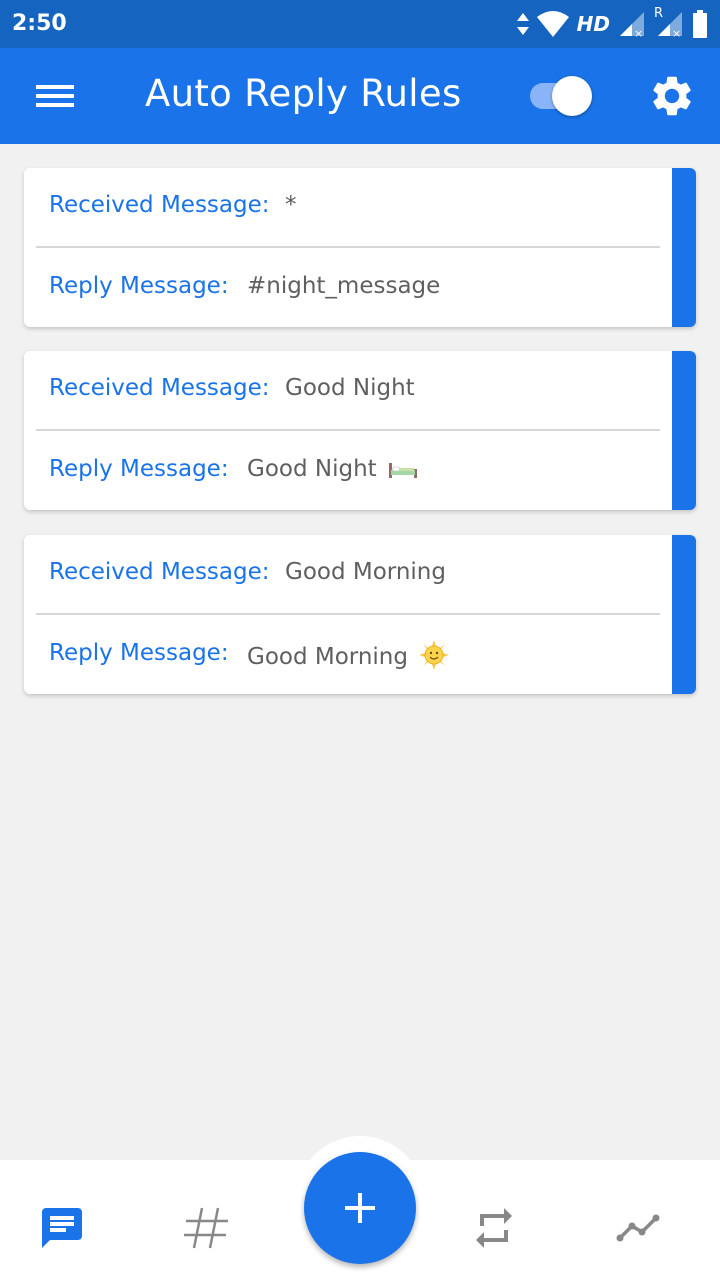 This screenshot has width=720, height=1280. What do you see at coordinates (344, 286) in the screenshot?
I see `reply-value: #night_message` at bounding box center [344, 286].